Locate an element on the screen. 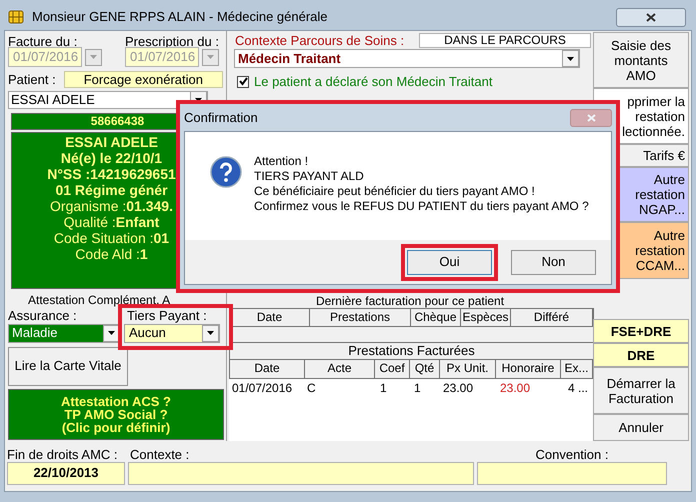 The image size is (696, 502). side-button: Saisie des montants AMO is located at coordinates (641, 60).